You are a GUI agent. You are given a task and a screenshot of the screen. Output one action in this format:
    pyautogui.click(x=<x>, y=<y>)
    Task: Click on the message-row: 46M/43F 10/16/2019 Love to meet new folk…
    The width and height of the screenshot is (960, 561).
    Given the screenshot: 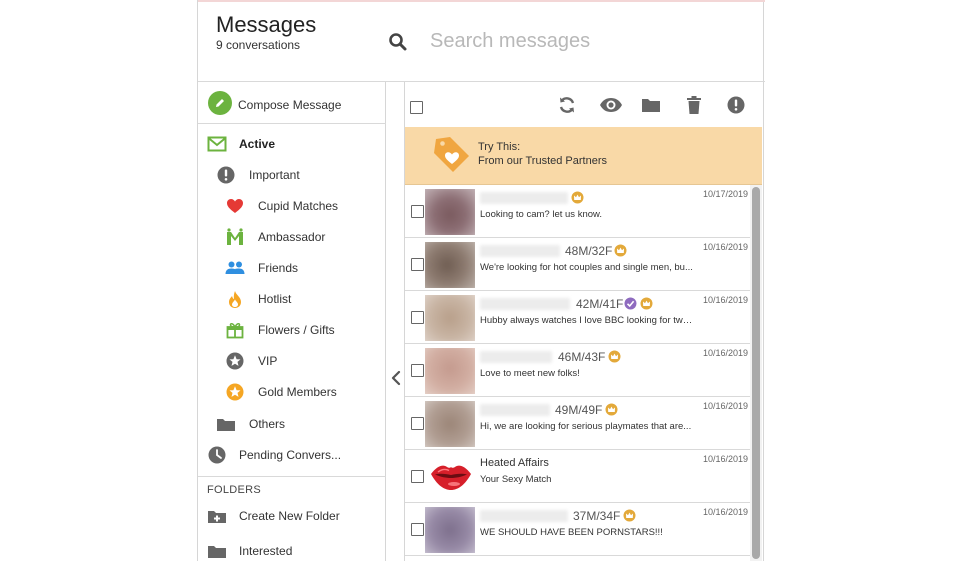 What is the action you would take?
    pyautogui.click(x=577, y=370)
    